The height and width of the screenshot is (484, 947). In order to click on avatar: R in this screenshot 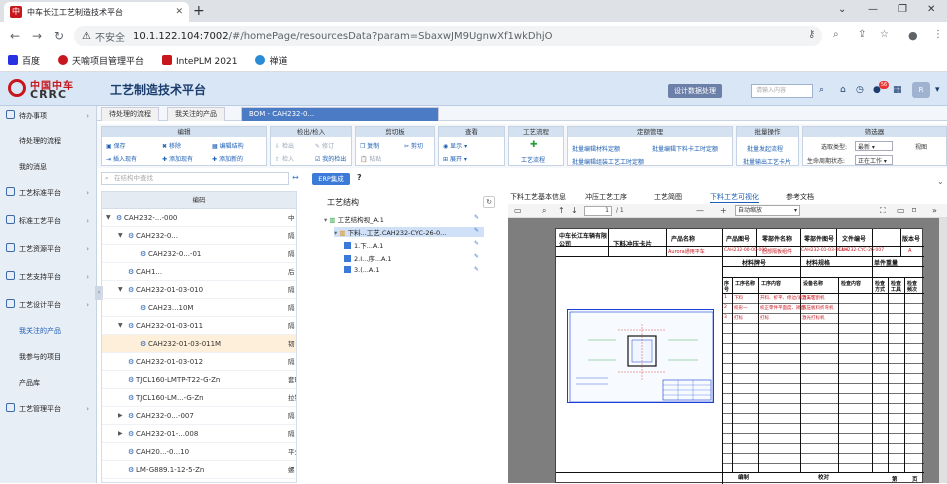, I will do `click(921, 90)`.